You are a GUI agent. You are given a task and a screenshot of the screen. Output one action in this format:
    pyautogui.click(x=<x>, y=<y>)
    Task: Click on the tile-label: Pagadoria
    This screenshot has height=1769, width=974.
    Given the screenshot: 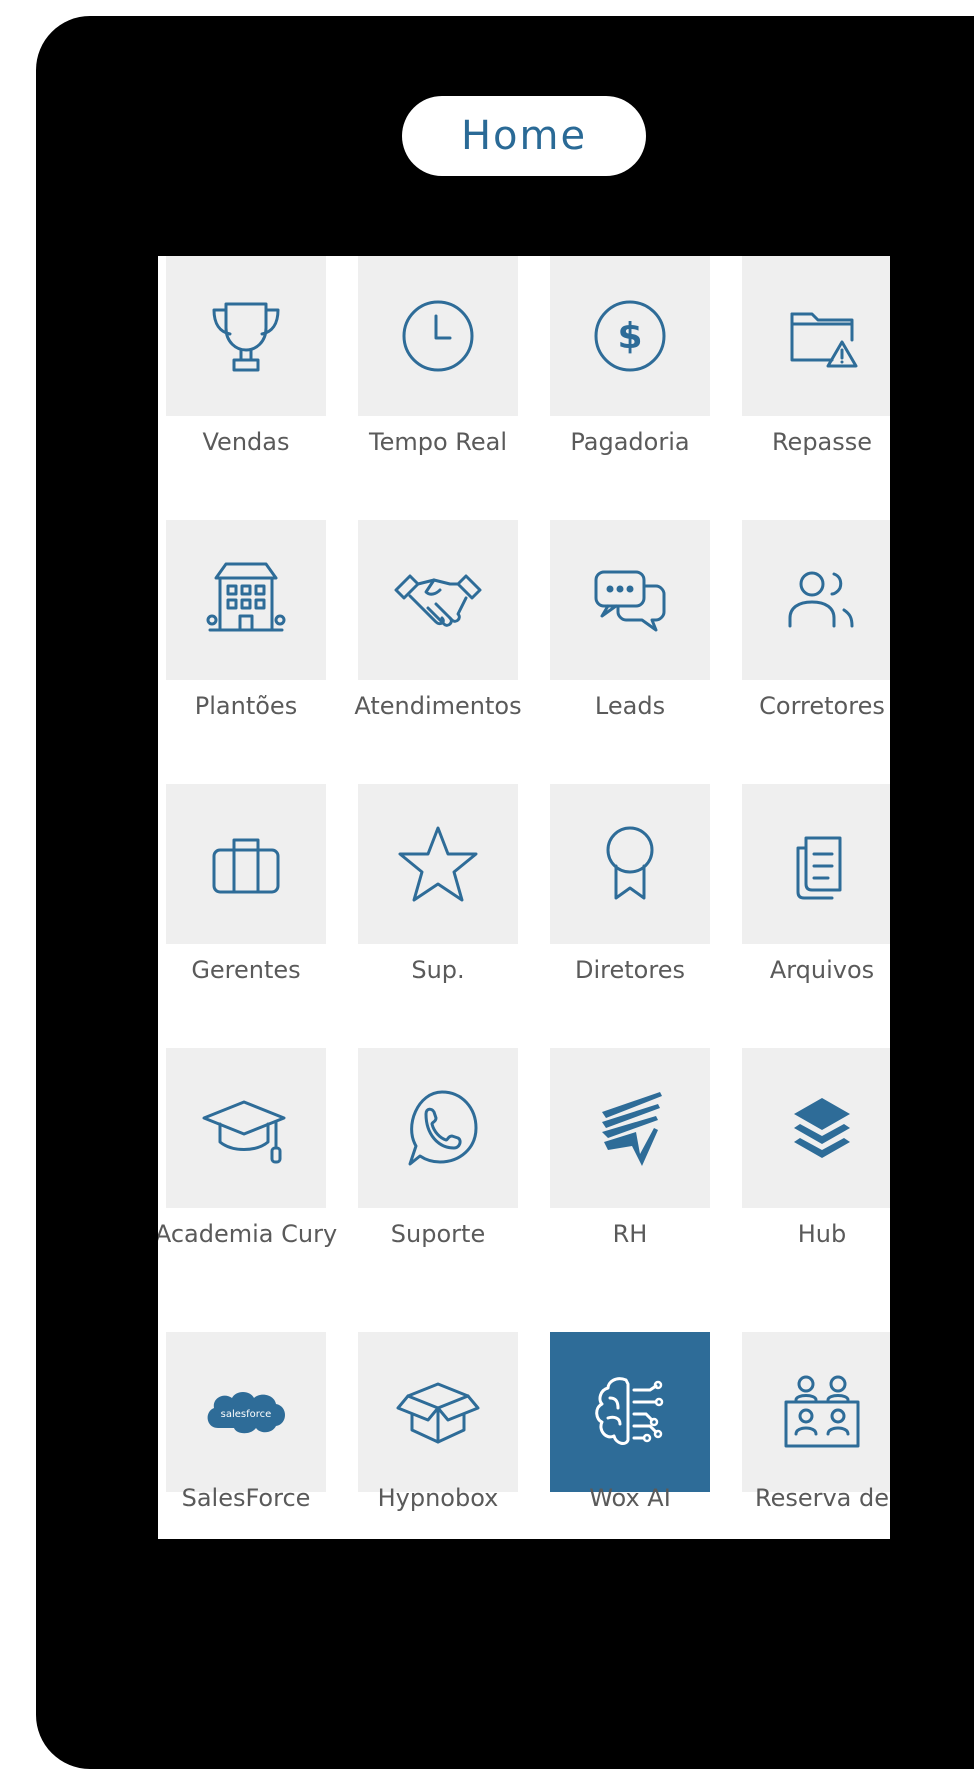 What is the action you would take?
    pyautogui.click(x=630, y=442)
    